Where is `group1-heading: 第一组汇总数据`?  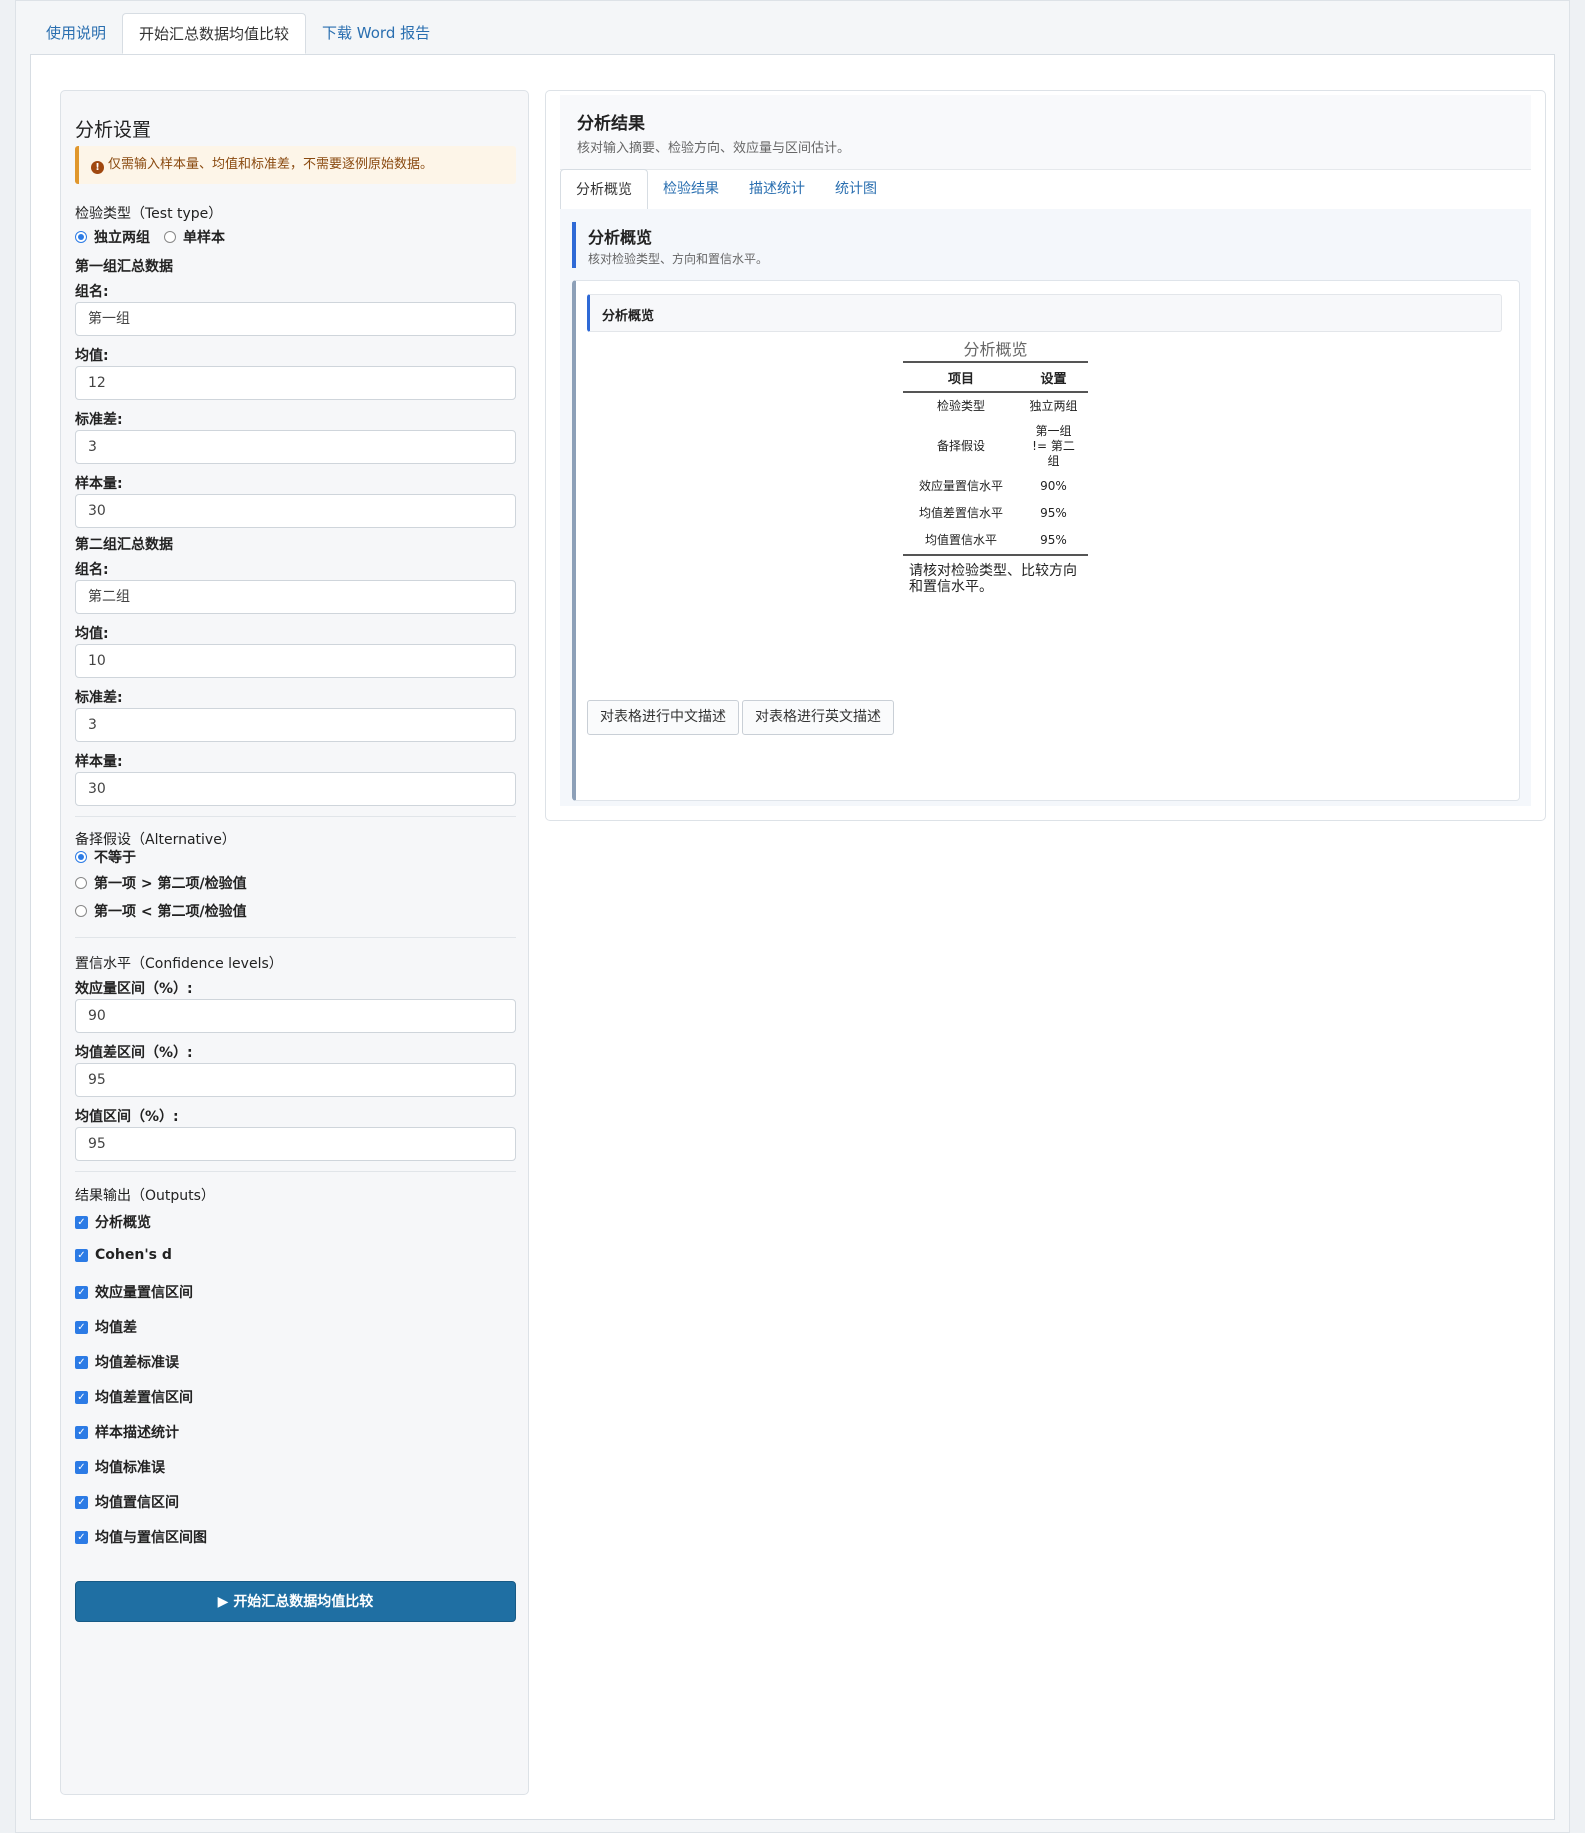
group1-heading: 第一组汇总数据 is located at coordinates (124, 267).